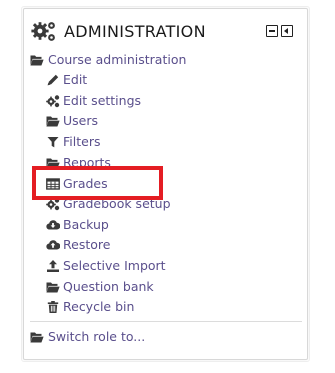 This screenshot has height=373, width=335. I want to click on menu-item-label: Edit settings, so click(102, 100).